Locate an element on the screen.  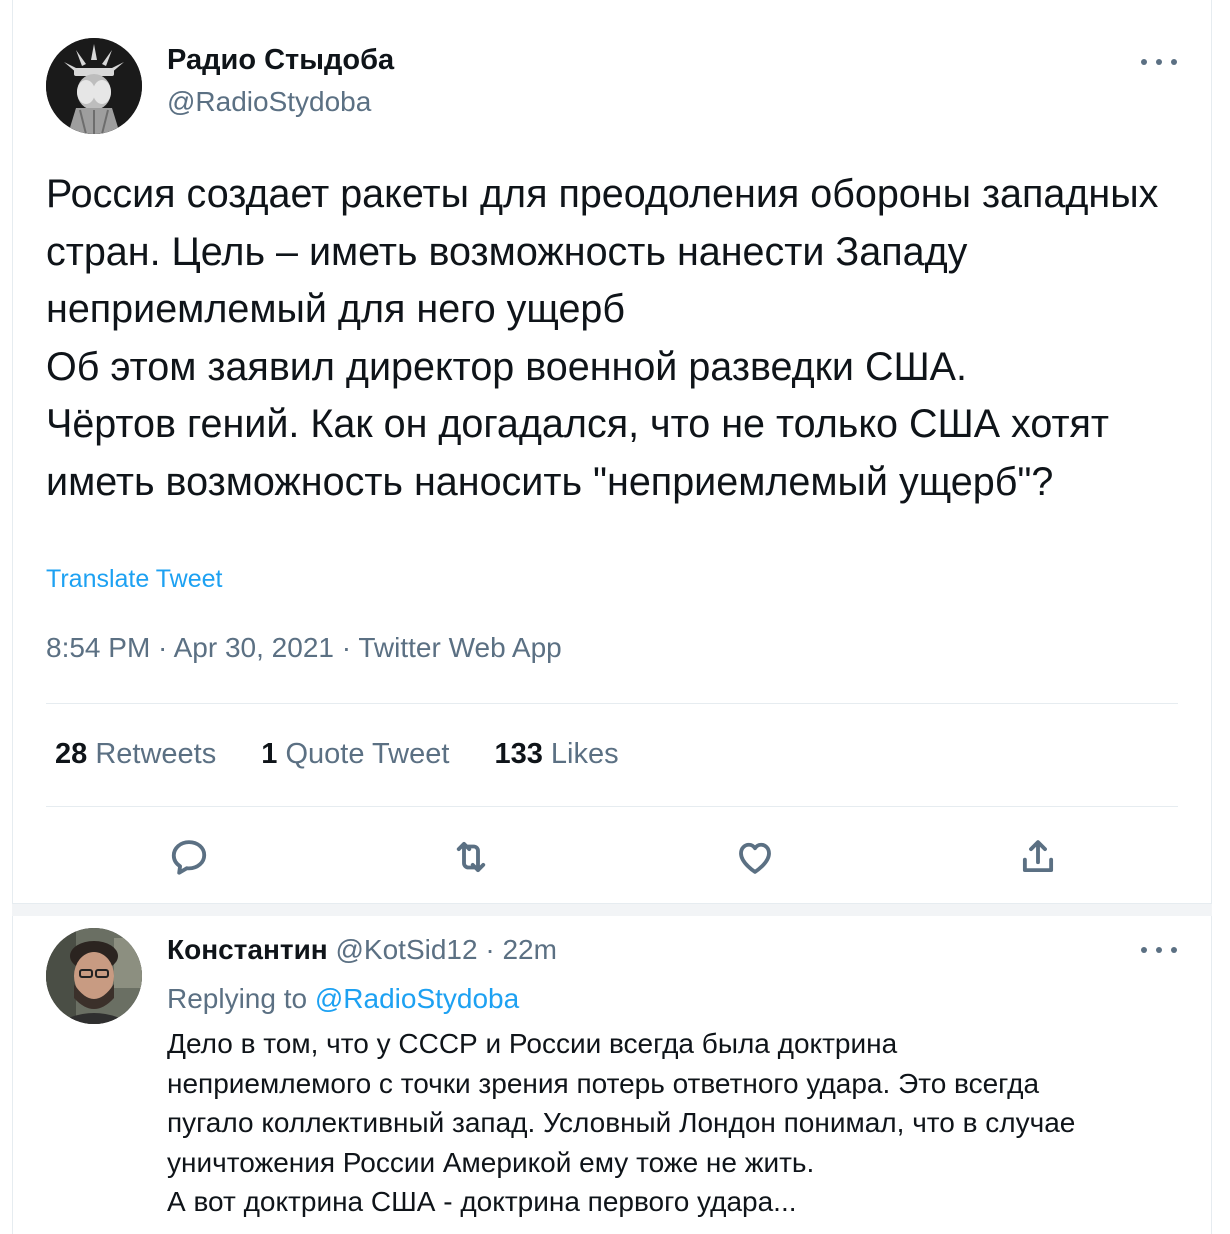
reply-time: 22m is located at coordinates (529, 949).